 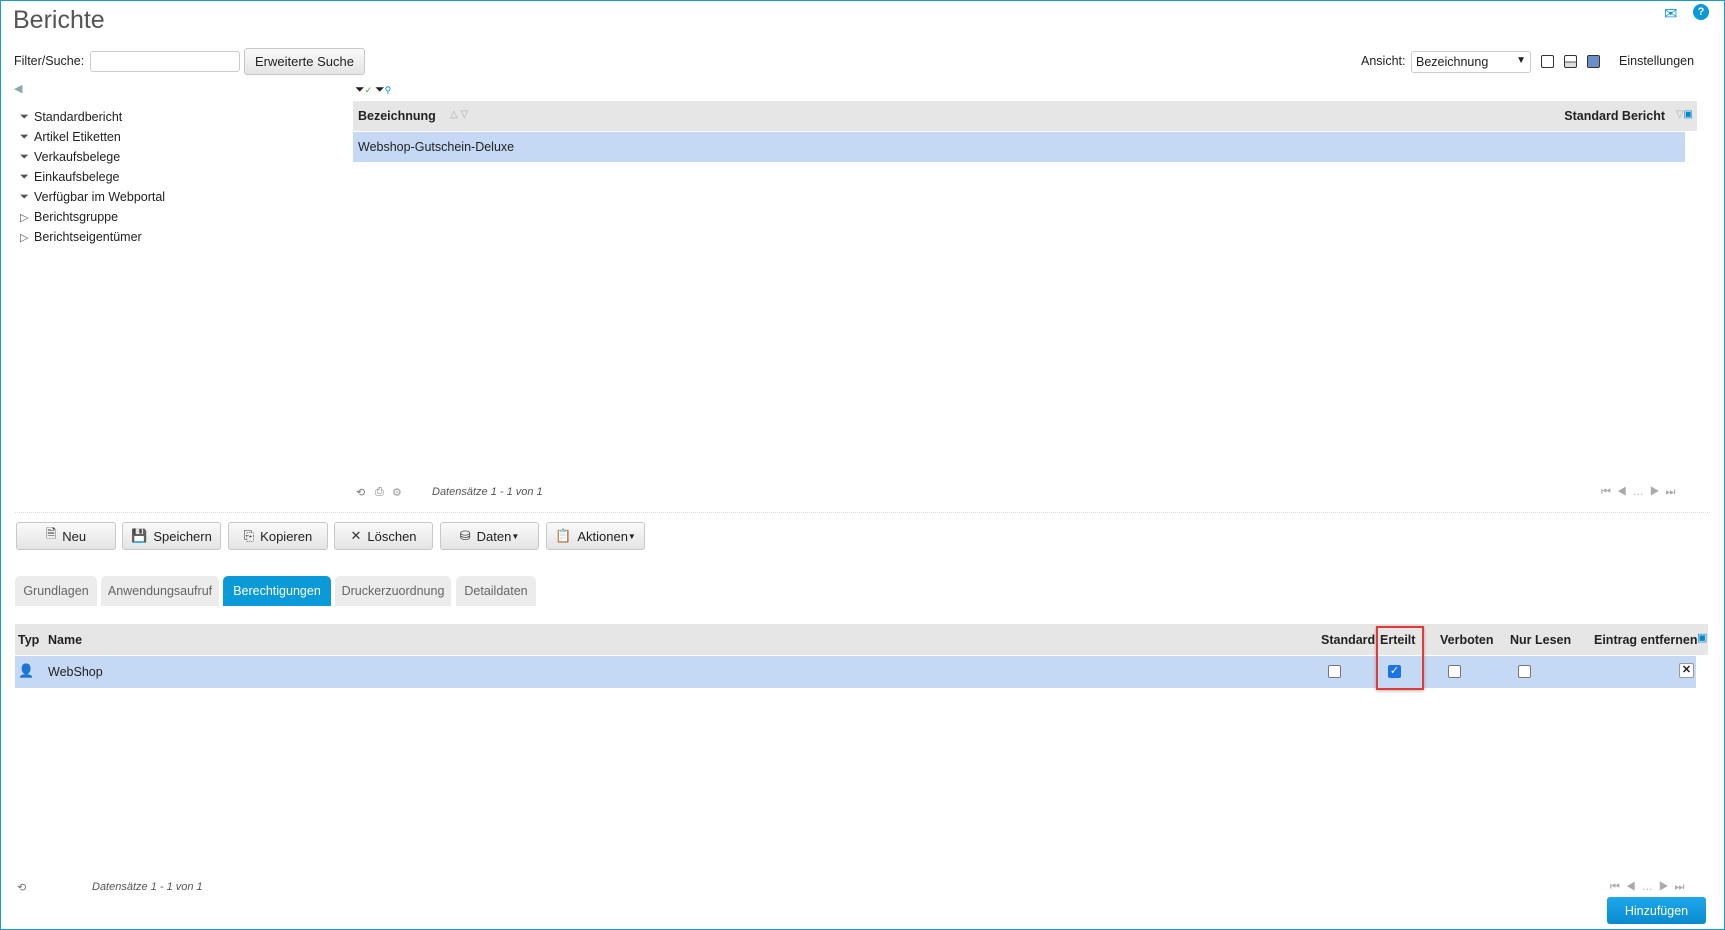 What do you see at coordinates (88, 237) in the screenshot?
I see `tree-item-label: Berichtseigentümer` at bounding box center [88, 237].